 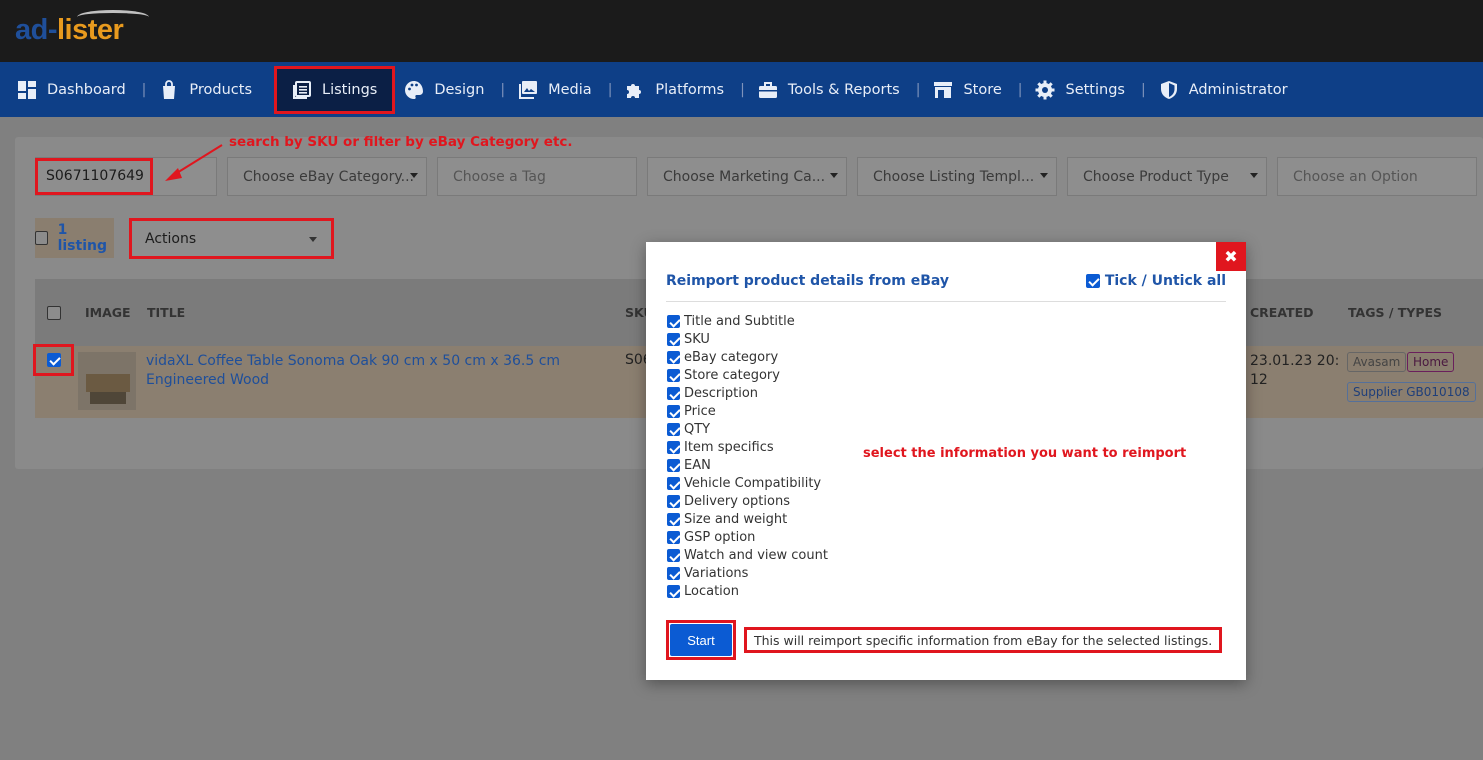 I want to click on product-thumbnail, so click(x=107, y=381).